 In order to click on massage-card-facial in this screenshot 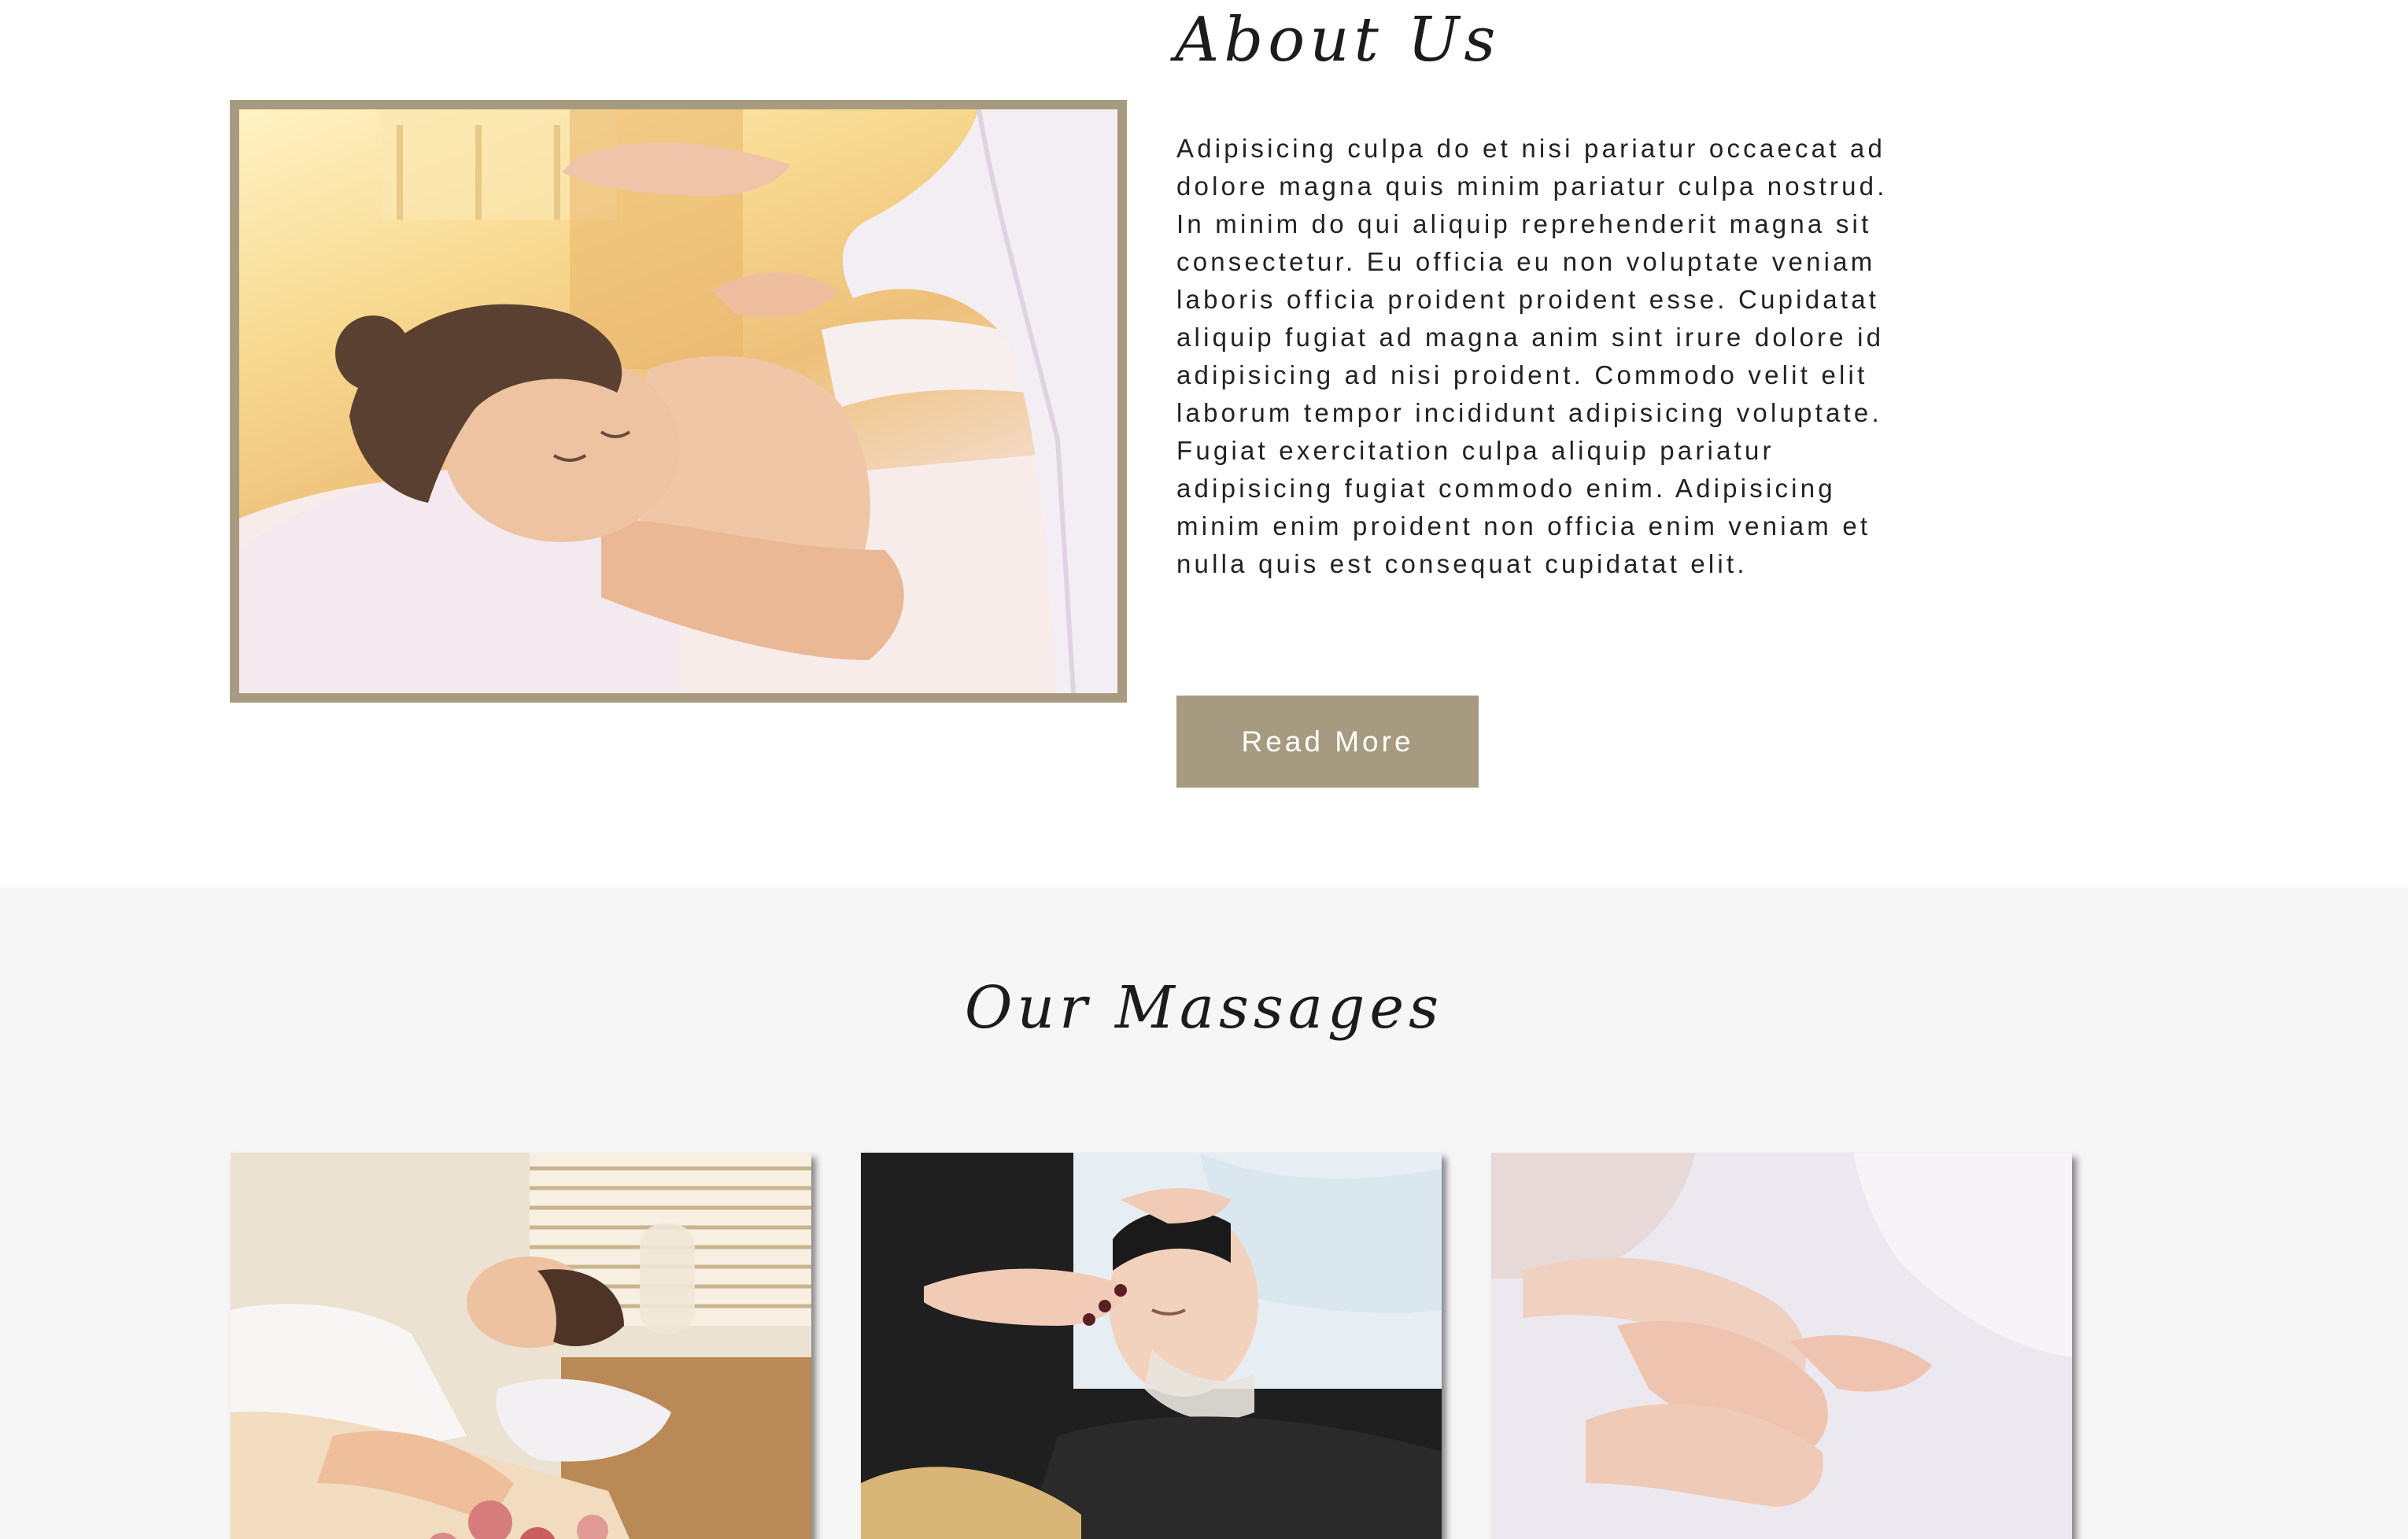, I will do `click(1151, 1346)`.